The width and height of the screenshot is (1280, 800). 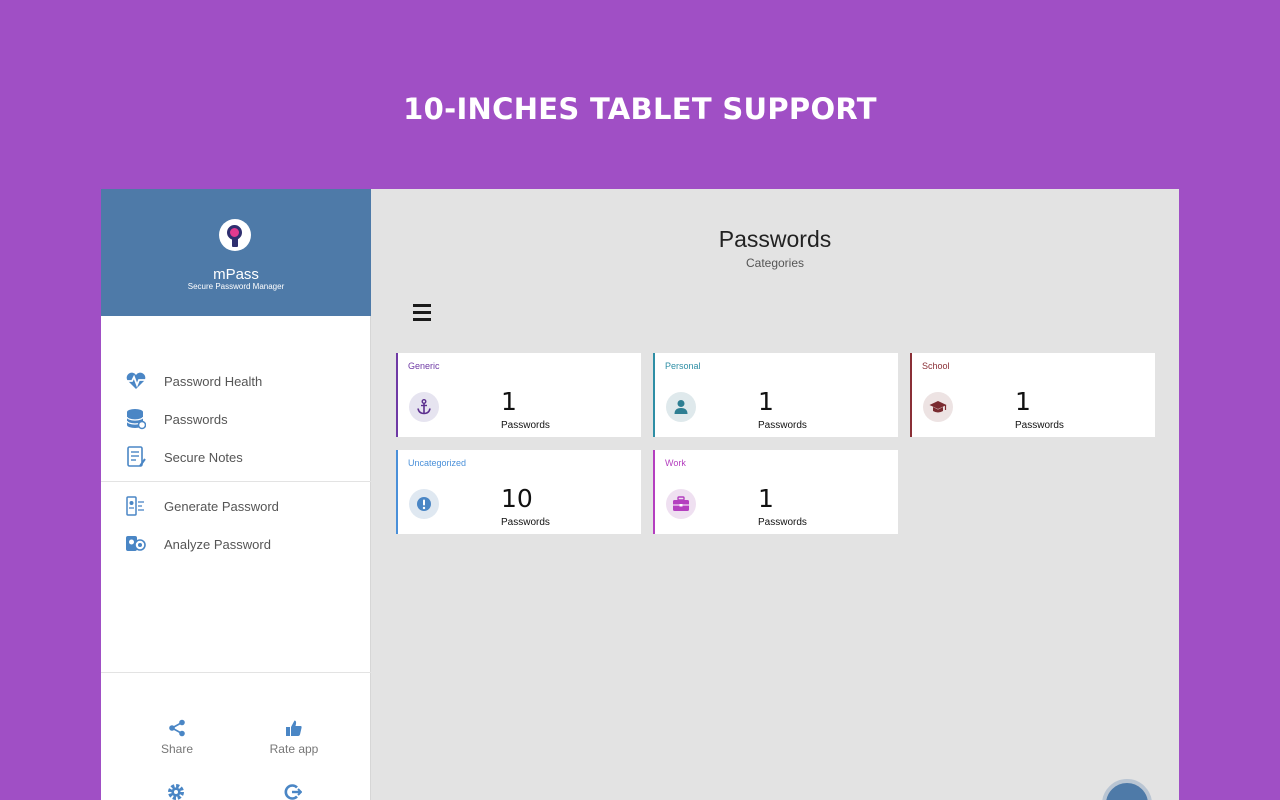 I want to click on nav-item-secure-notes: Secure Notes, so click(x=184, y=457).